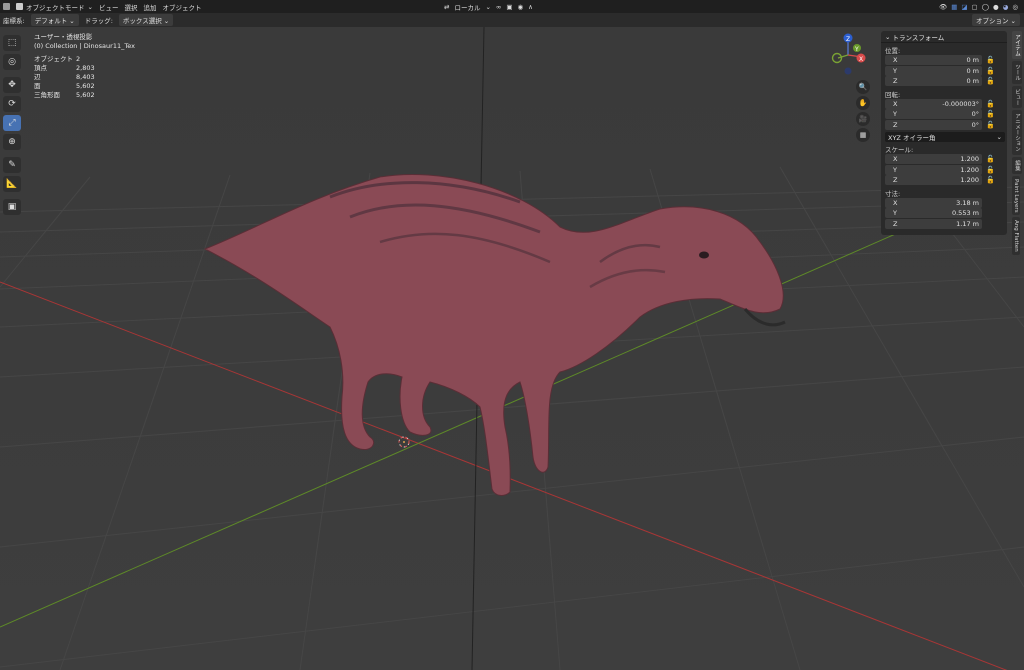 The image size is (1024, 670). I want to click on camera-view-icon: 🎥, so click(863, 119).